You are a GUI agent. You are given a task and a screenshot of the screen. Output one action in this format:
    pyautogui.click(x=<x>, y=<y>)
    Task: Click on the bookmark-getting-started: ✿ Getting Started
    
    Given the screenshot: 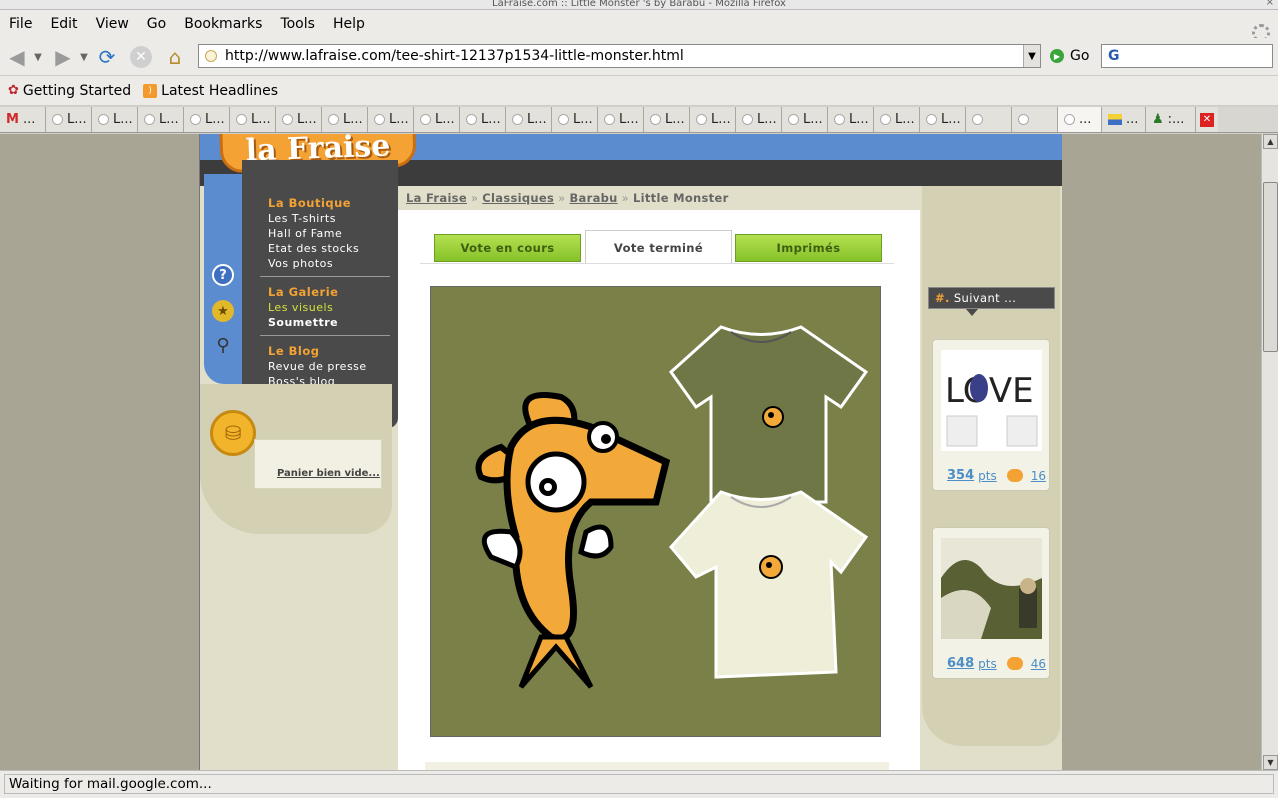 What is the action you would take?
    pyautogui.click(x=69, y=91)
    